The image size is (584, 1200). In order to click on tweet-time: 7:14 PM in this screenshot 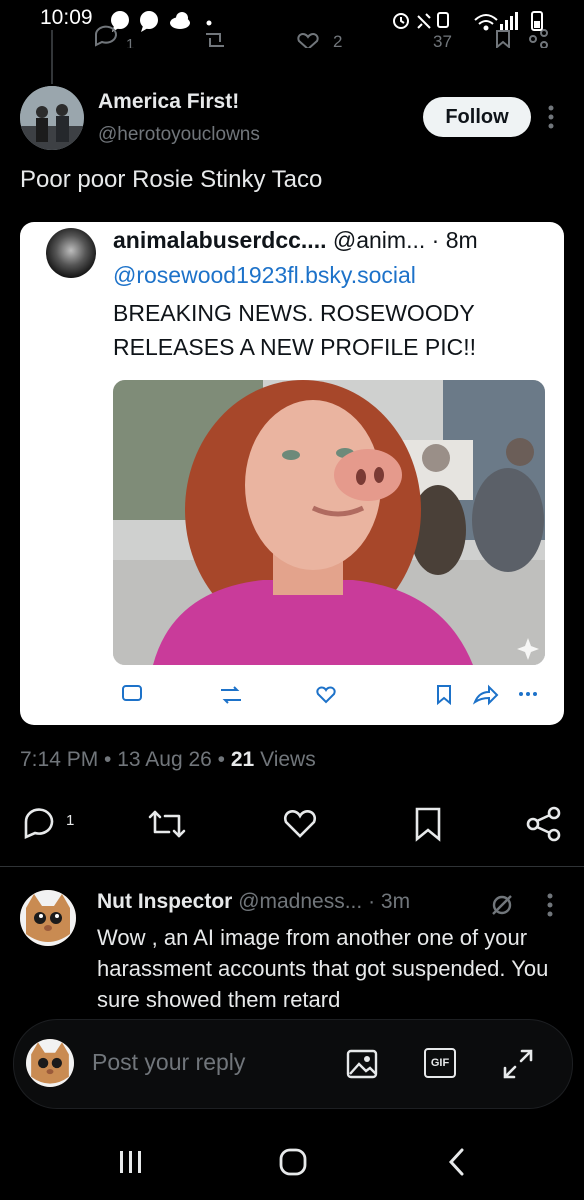, I will do `click(59, 759)`.